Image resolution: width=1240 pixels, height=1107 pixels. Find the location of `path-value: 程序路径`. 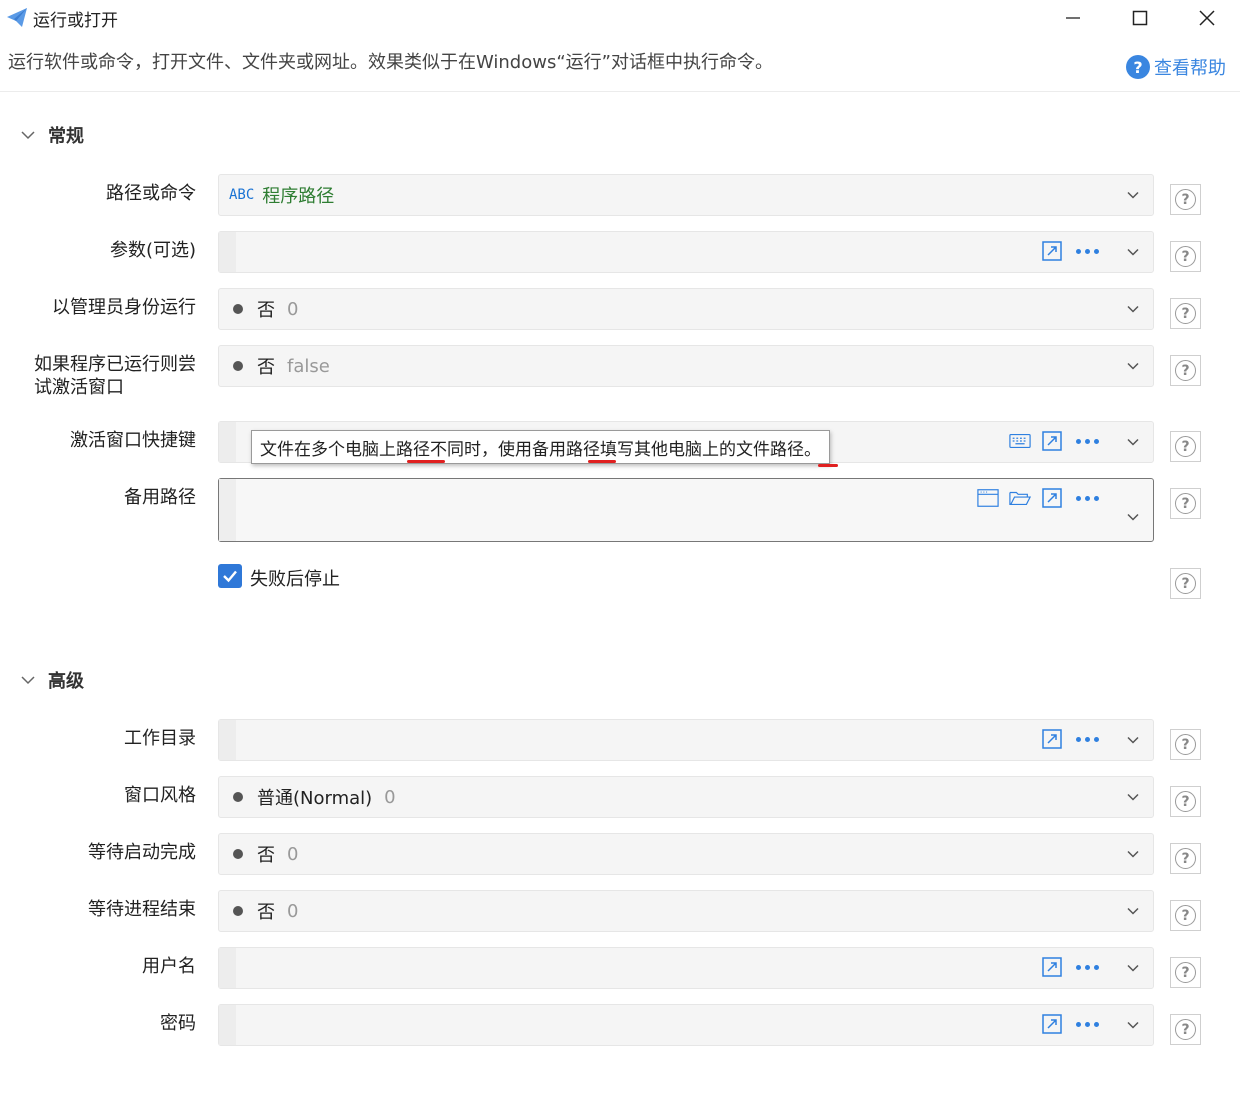

path-value: 程序路径 is located at coordinates (298, 196).